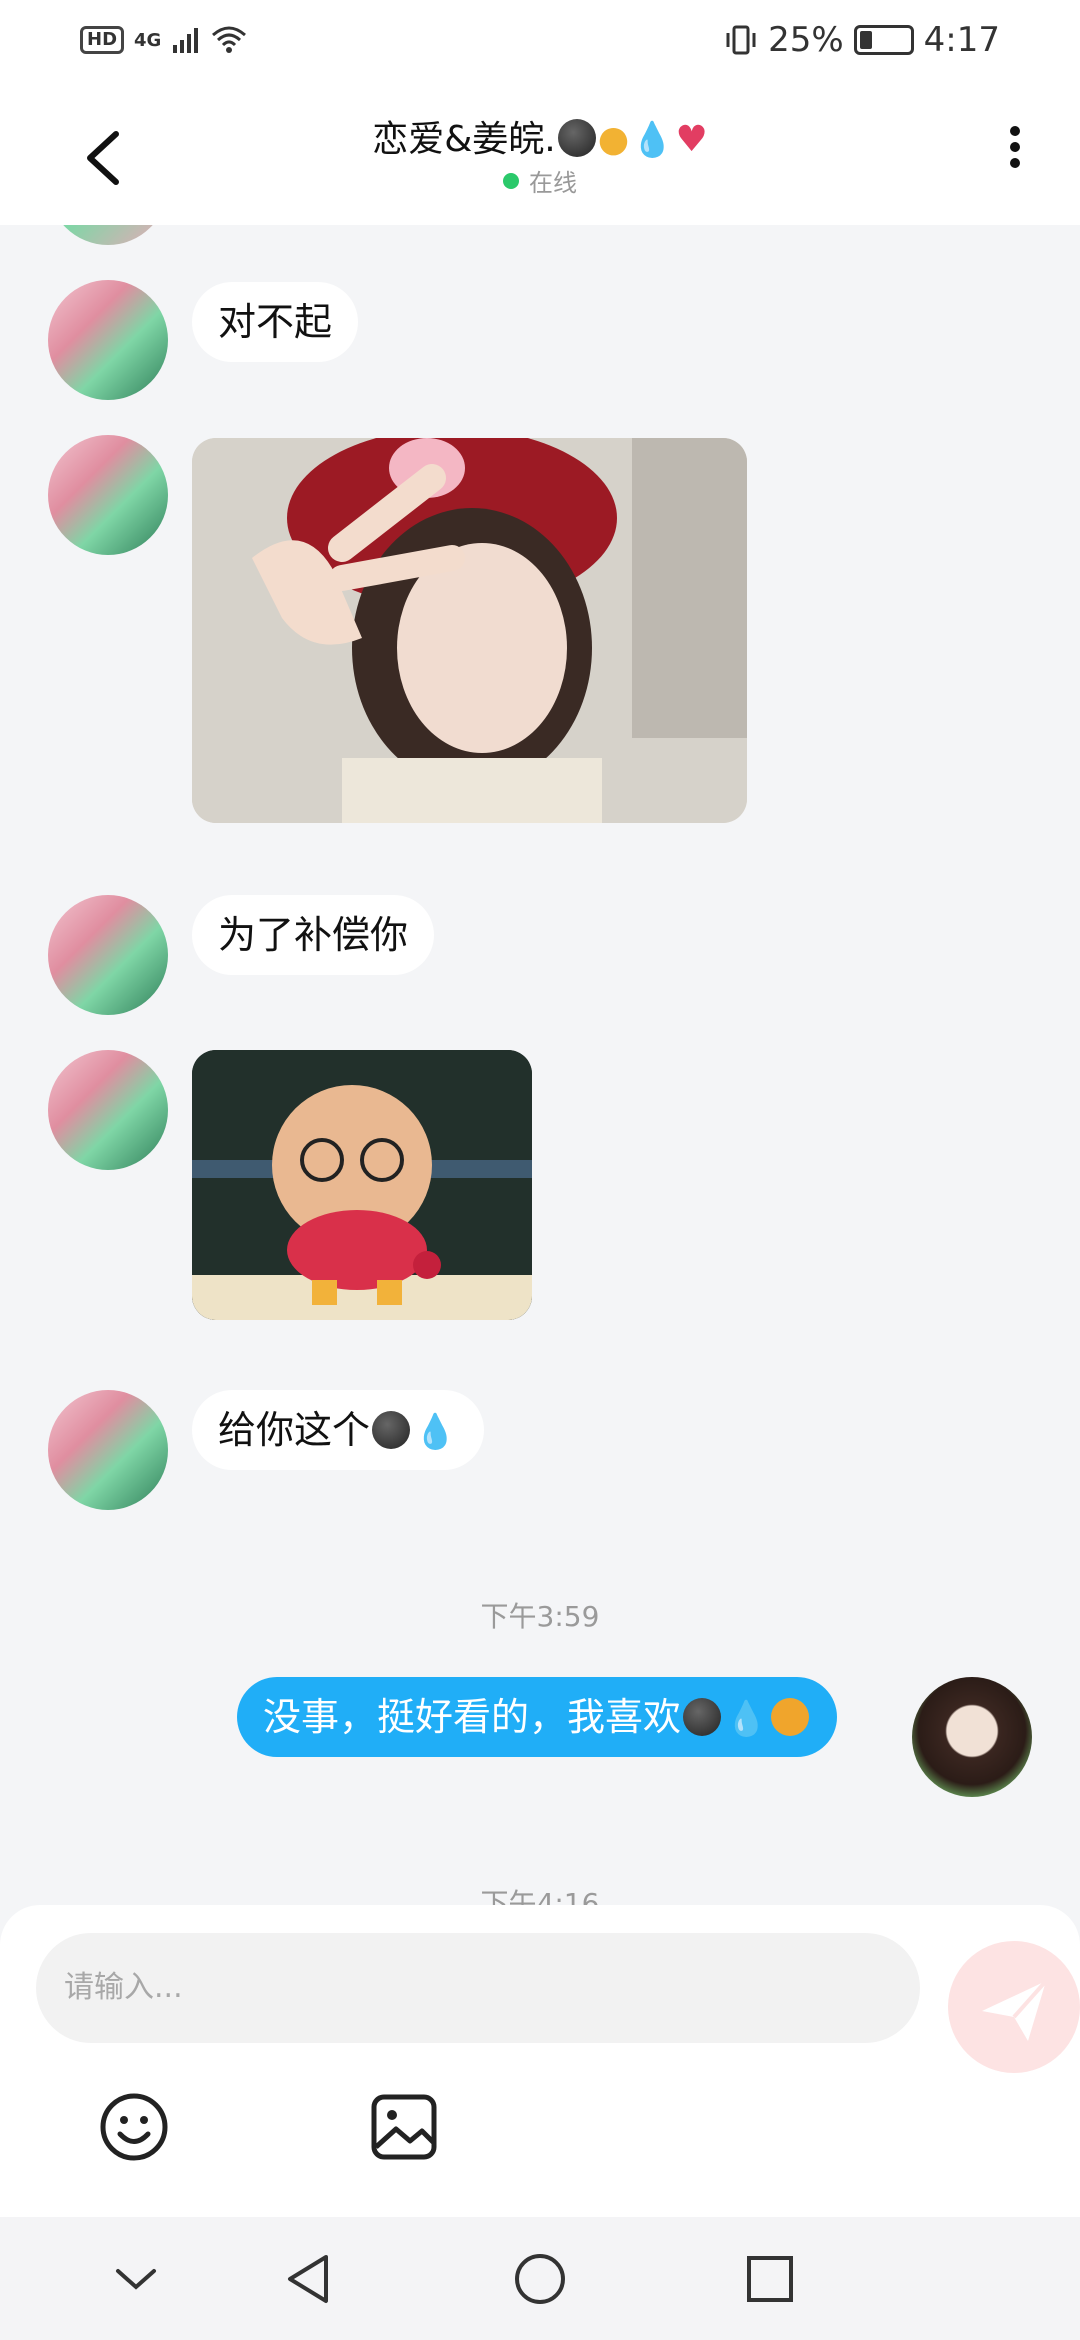 This screenshot has height=2340, width=1080. Describe the element at coordinates (691, 139) in the screenshot. I see `tulip-emoji: ♥` at that location.